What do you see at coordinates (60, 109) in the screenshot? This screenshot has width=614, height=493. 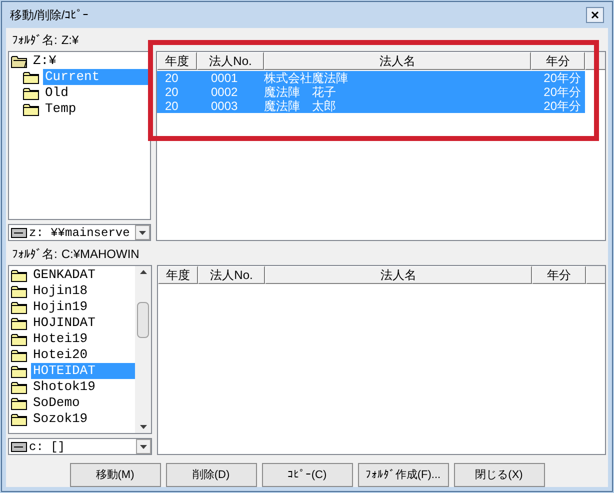 I see `folder-item: Temp` at bounding box center [60, 109].